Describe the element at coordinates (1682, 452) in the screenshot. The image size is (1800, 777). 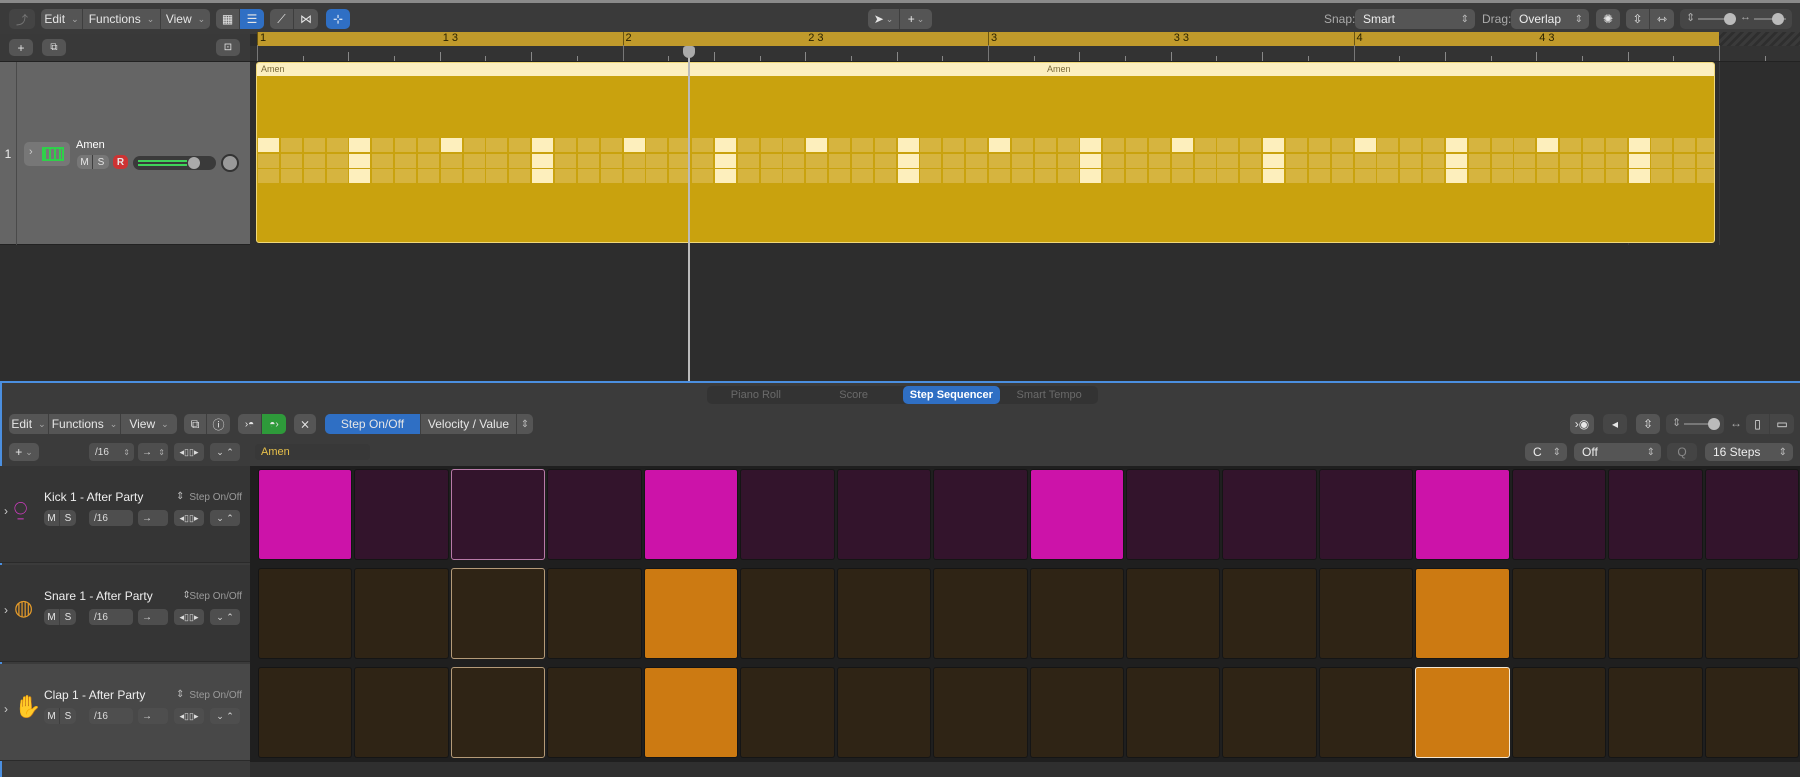
I see `quantize-button: Q` at that location.